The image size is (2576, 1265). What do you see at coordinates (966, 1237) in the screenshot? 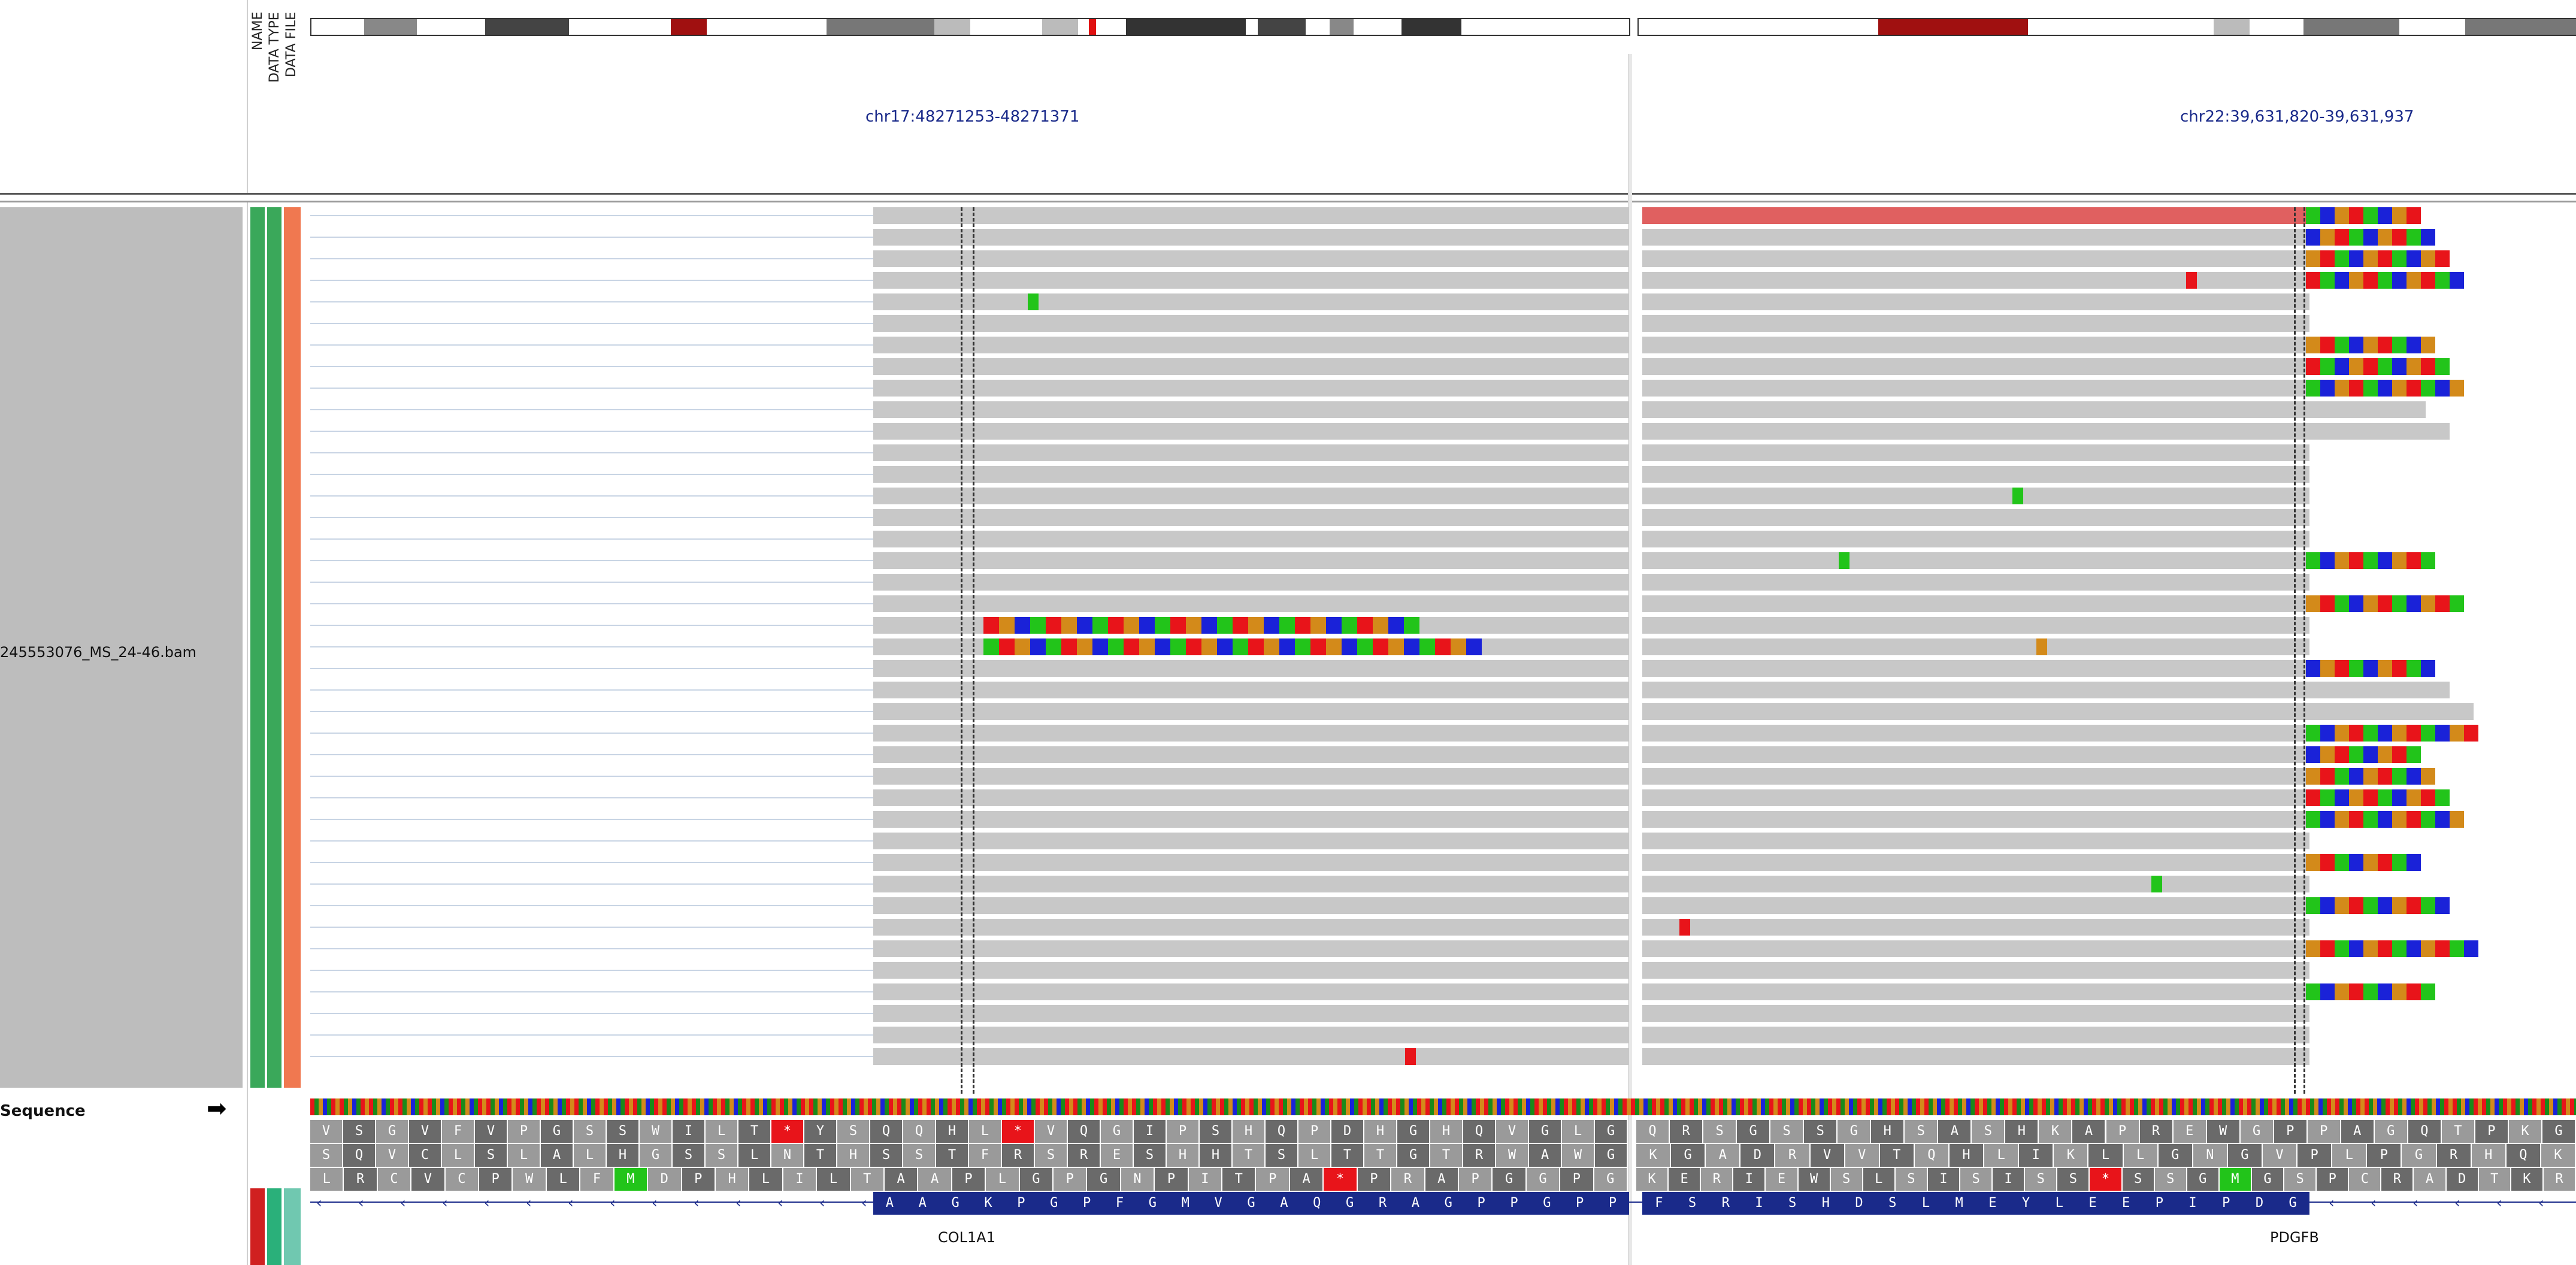
I see `gene-label-col1a1: COL1A1` at bounding box center [966, 1237].